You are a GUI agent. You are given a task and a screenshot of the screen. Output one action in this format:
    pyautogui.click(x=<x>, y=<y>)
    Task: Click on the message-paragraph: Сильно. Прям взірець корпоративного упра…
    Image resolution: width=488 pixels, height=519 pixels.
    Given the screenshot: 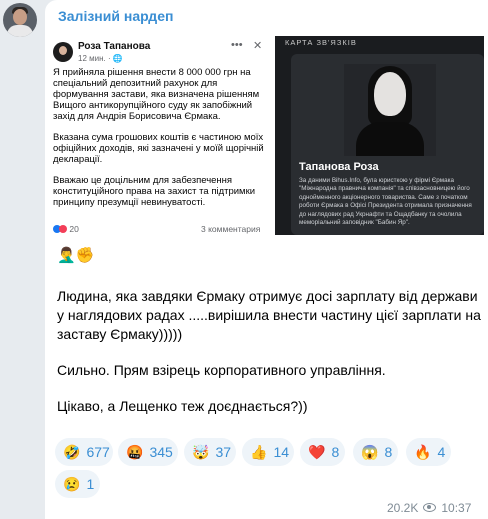 What is the action you would take?
    pyautogui.click(x=221, y=370)
    